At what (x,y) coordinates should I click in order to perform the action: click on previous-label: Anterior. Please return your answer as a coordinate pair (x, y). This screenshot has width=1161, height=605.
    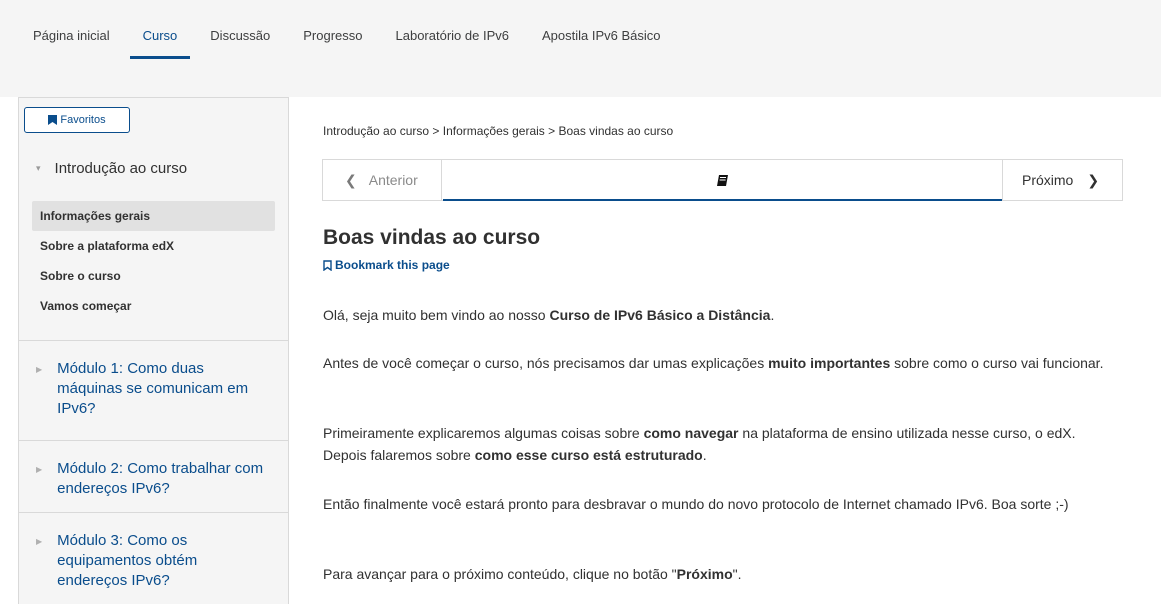
    Looking at the image, I should click on (393, 180).